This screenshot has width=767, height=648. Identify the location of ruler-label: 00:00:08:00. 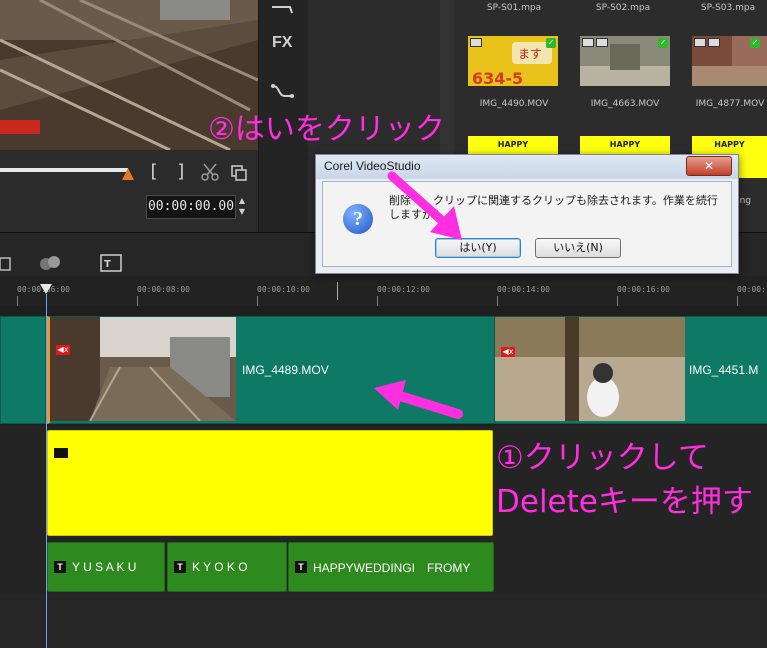
(163, 289).